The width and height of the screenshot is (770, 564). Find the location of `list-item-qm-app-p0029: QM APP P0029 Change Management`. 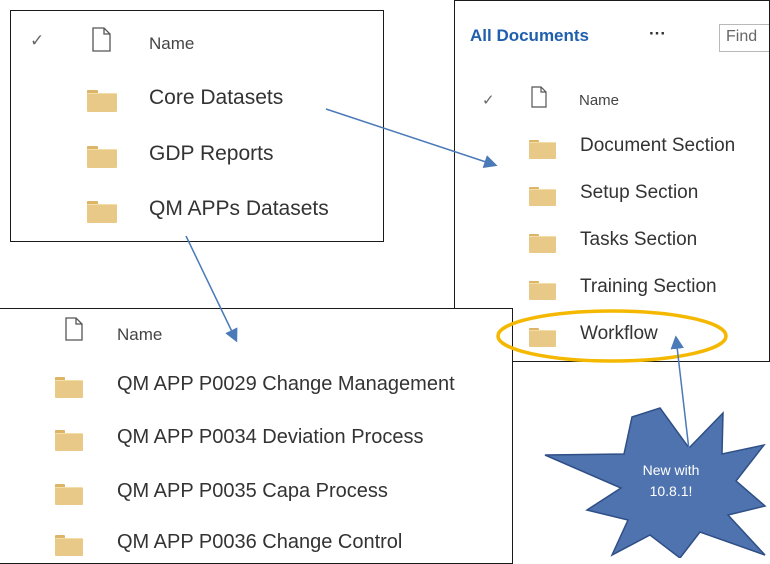

list-item-qm-app-p0029: QM APP P0029 Change Management is located at coordinates (286, 384).